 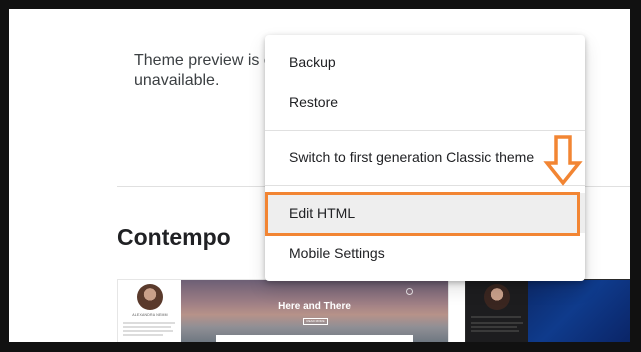 I want to click on menu-item-mobile-settings: Mobile Settings, so click(x=425, y=253).